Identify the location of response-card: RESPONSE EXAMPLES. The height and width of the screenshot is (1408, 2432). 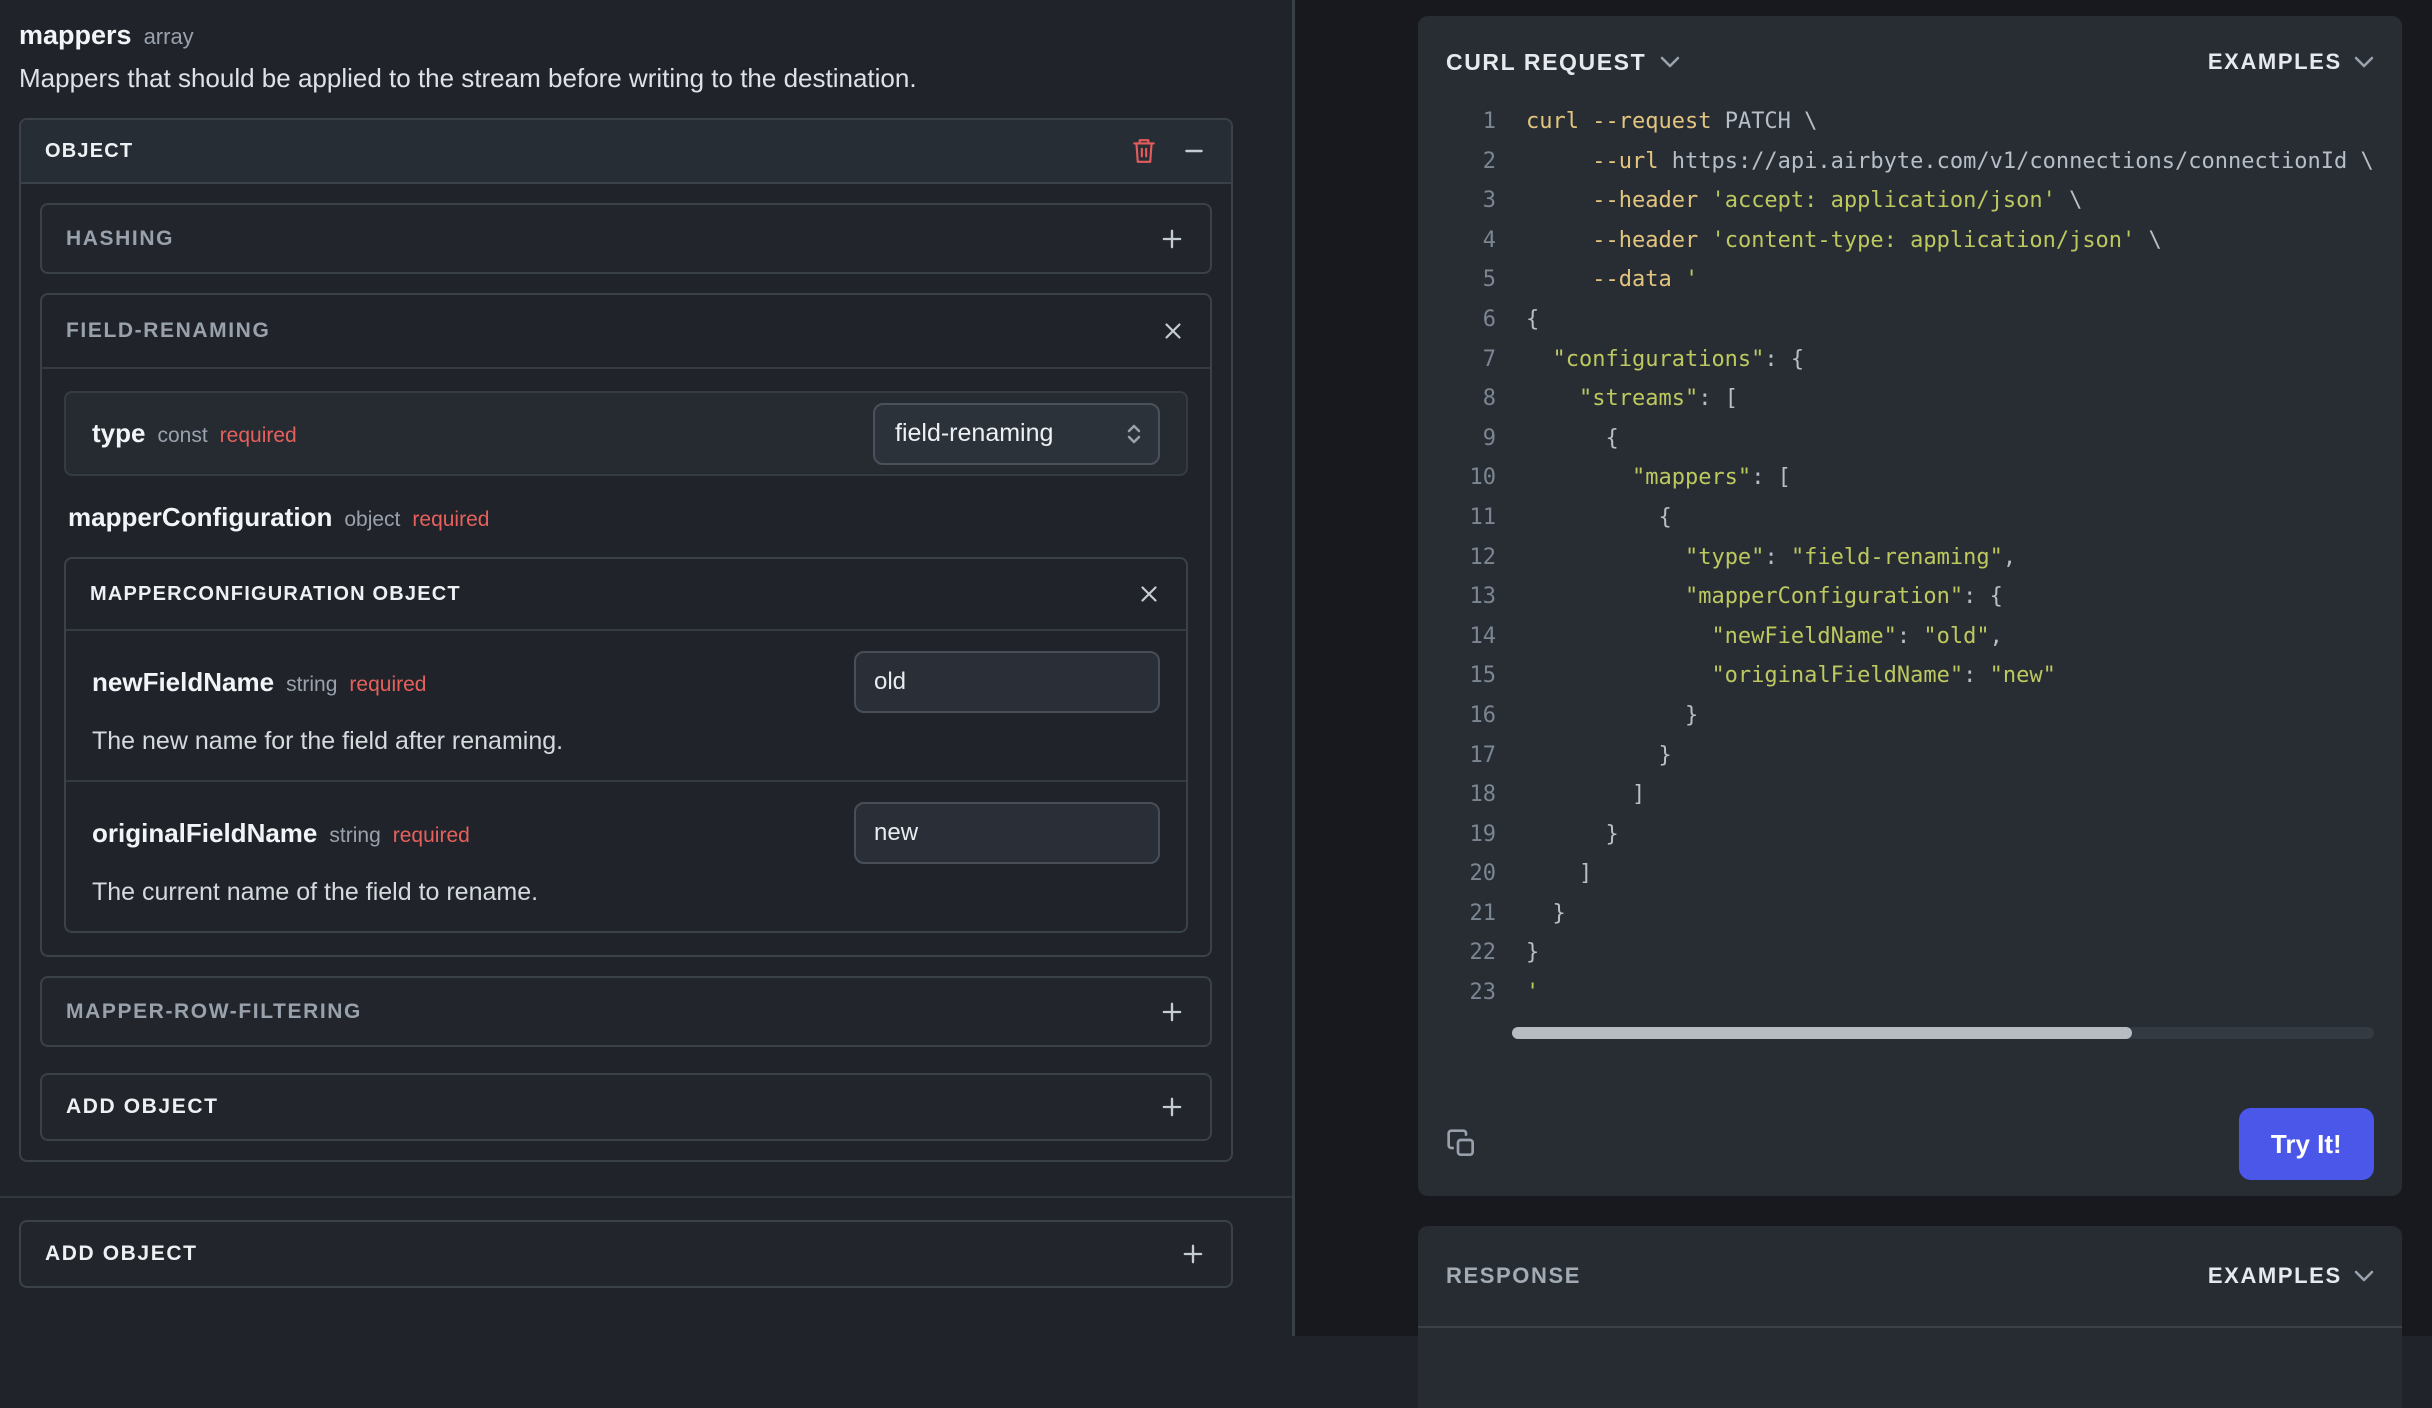
(1910, 1317).